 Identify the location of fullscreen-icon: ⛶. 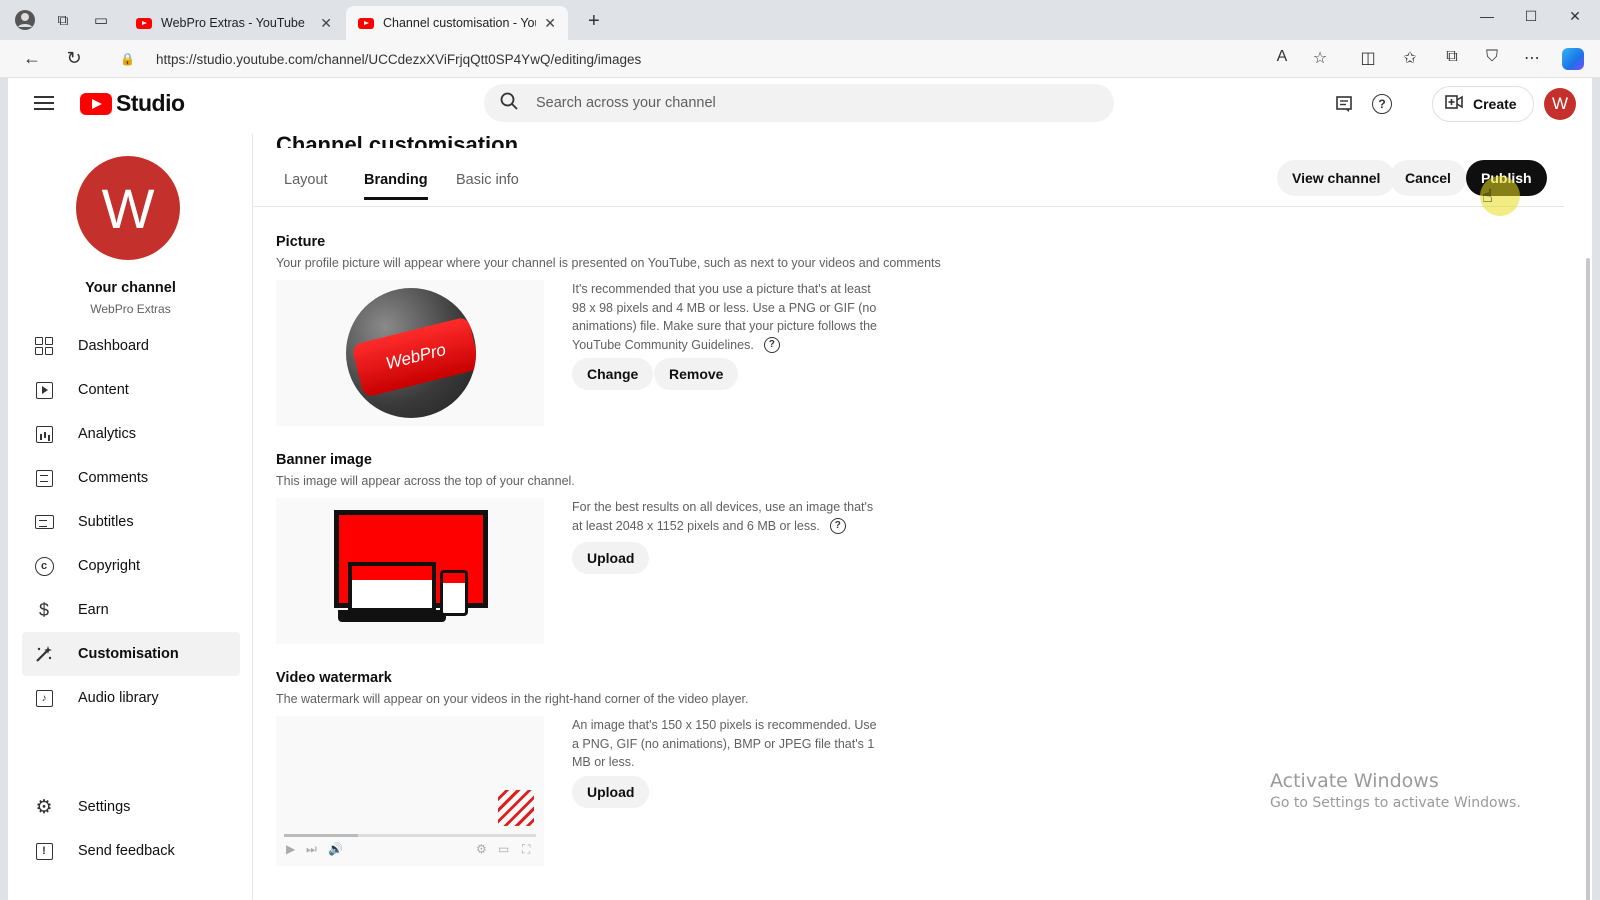
(526, 849).